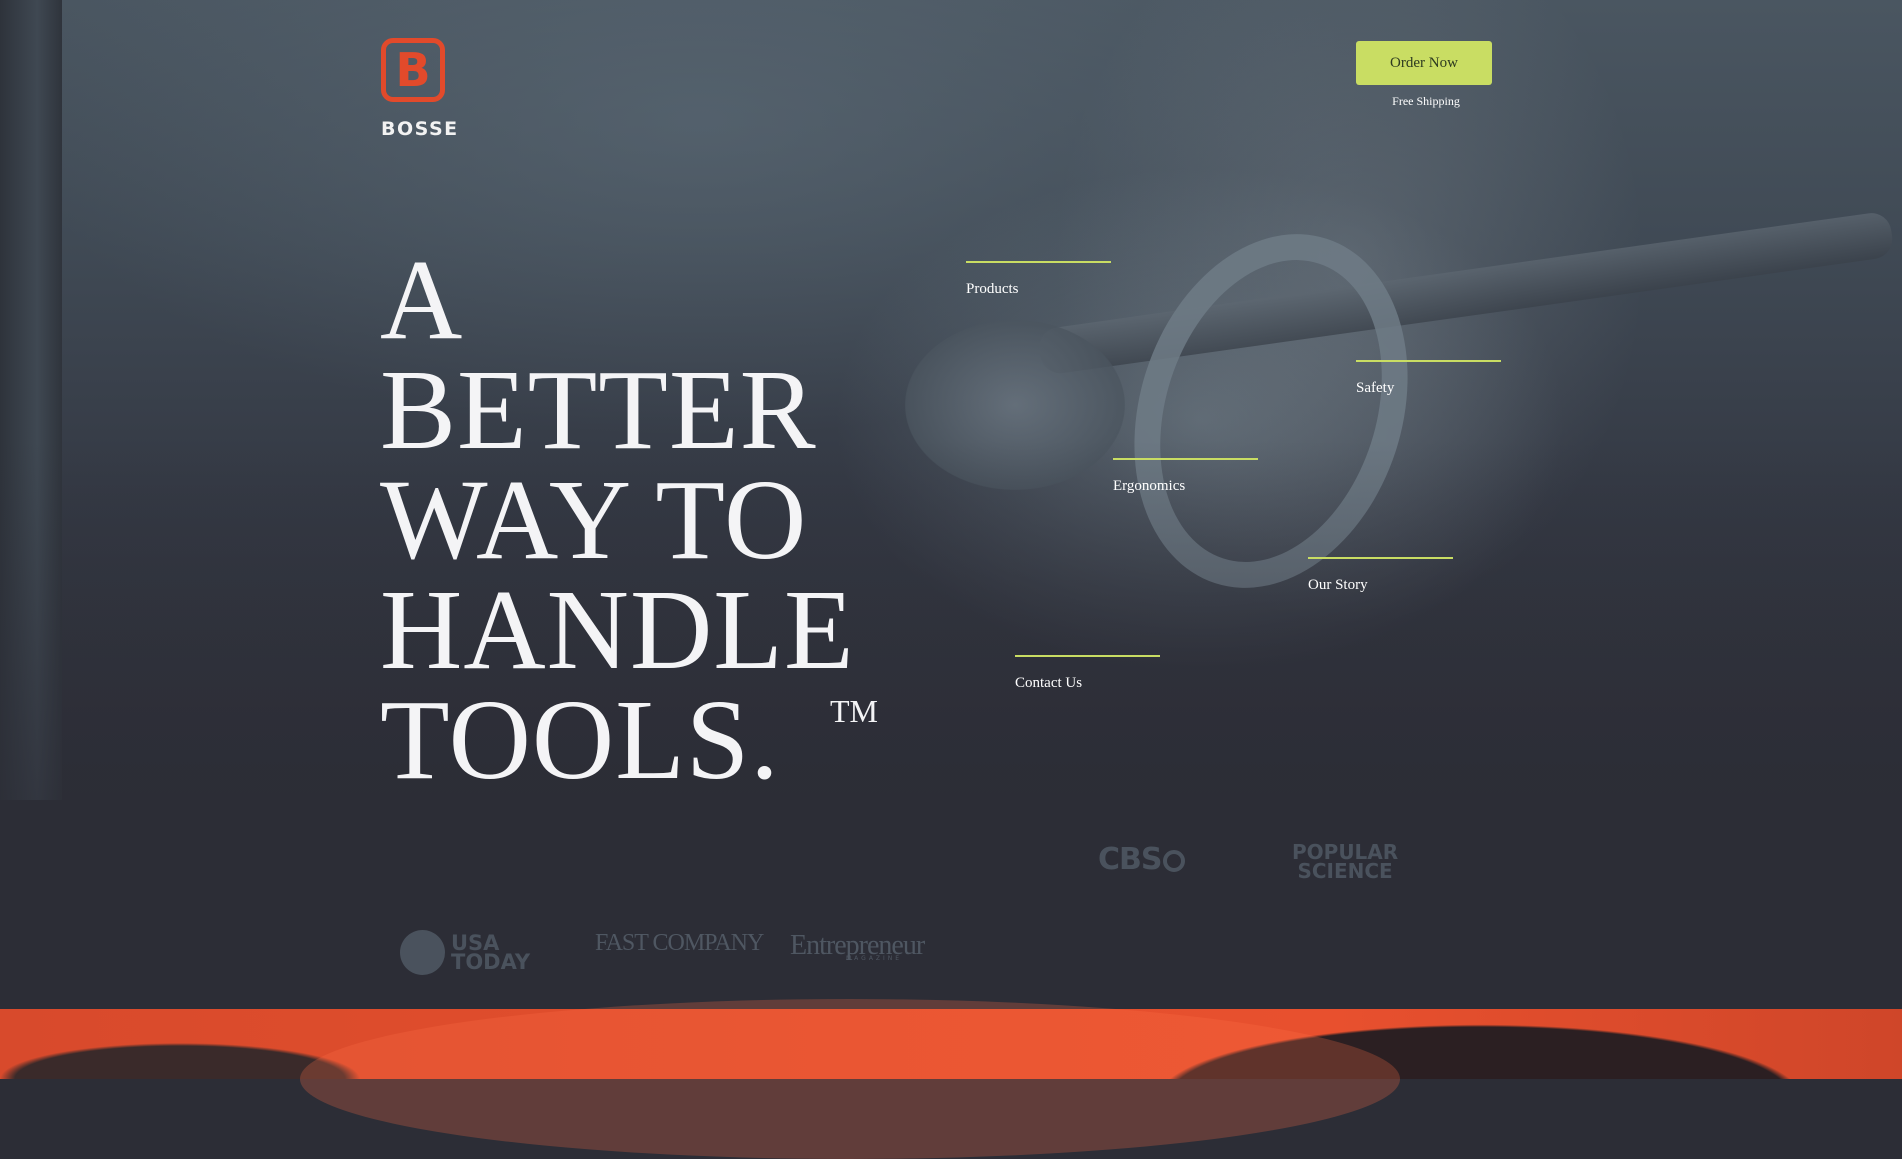 The width and height of the screenshot is (1902, 1159). What do you see at coordinates (854, 711) in the screenshot?
I see `trademark-symbol: TM` at bounding box center [854, 711].